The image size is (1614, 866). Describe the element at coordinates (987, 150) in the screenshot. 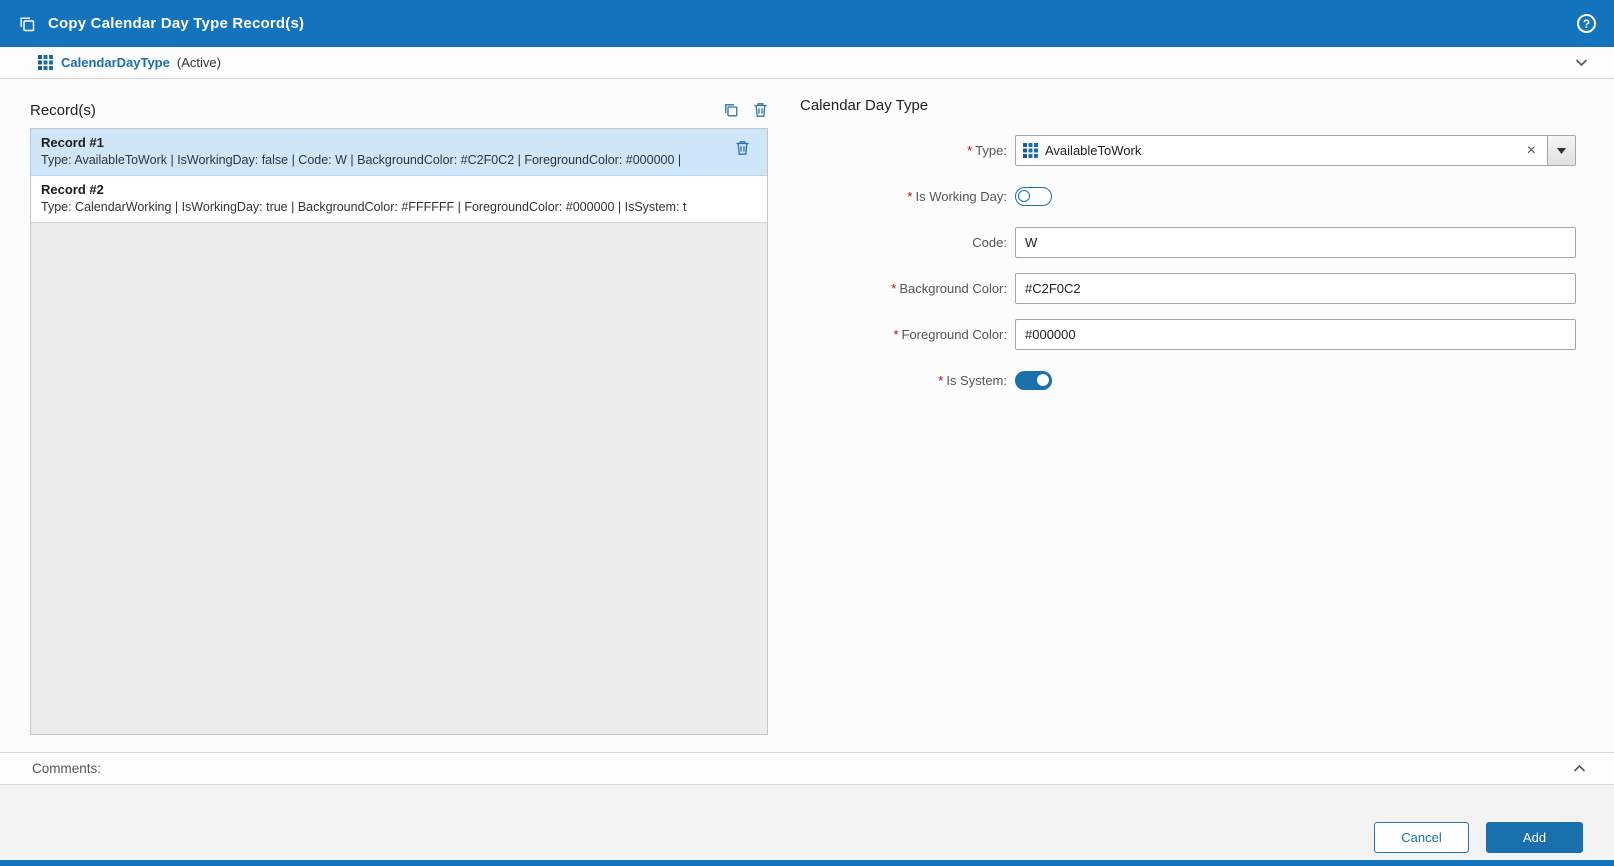

I see `type-label: * Type:` at that location.